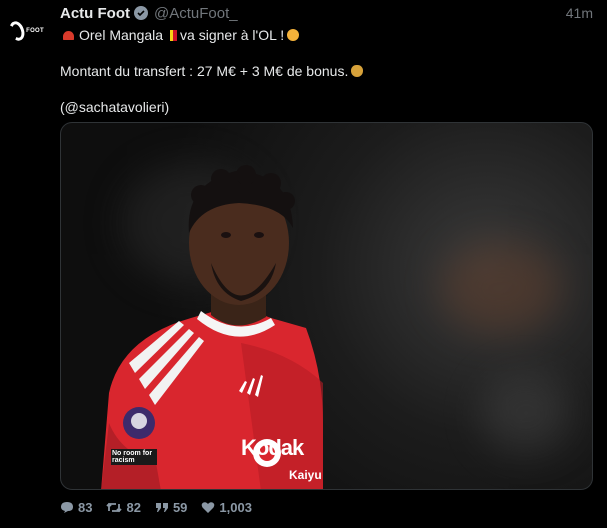 The width and height of the screenshot is (607, 528). I want to click on verified-icon, so click(140, 13).